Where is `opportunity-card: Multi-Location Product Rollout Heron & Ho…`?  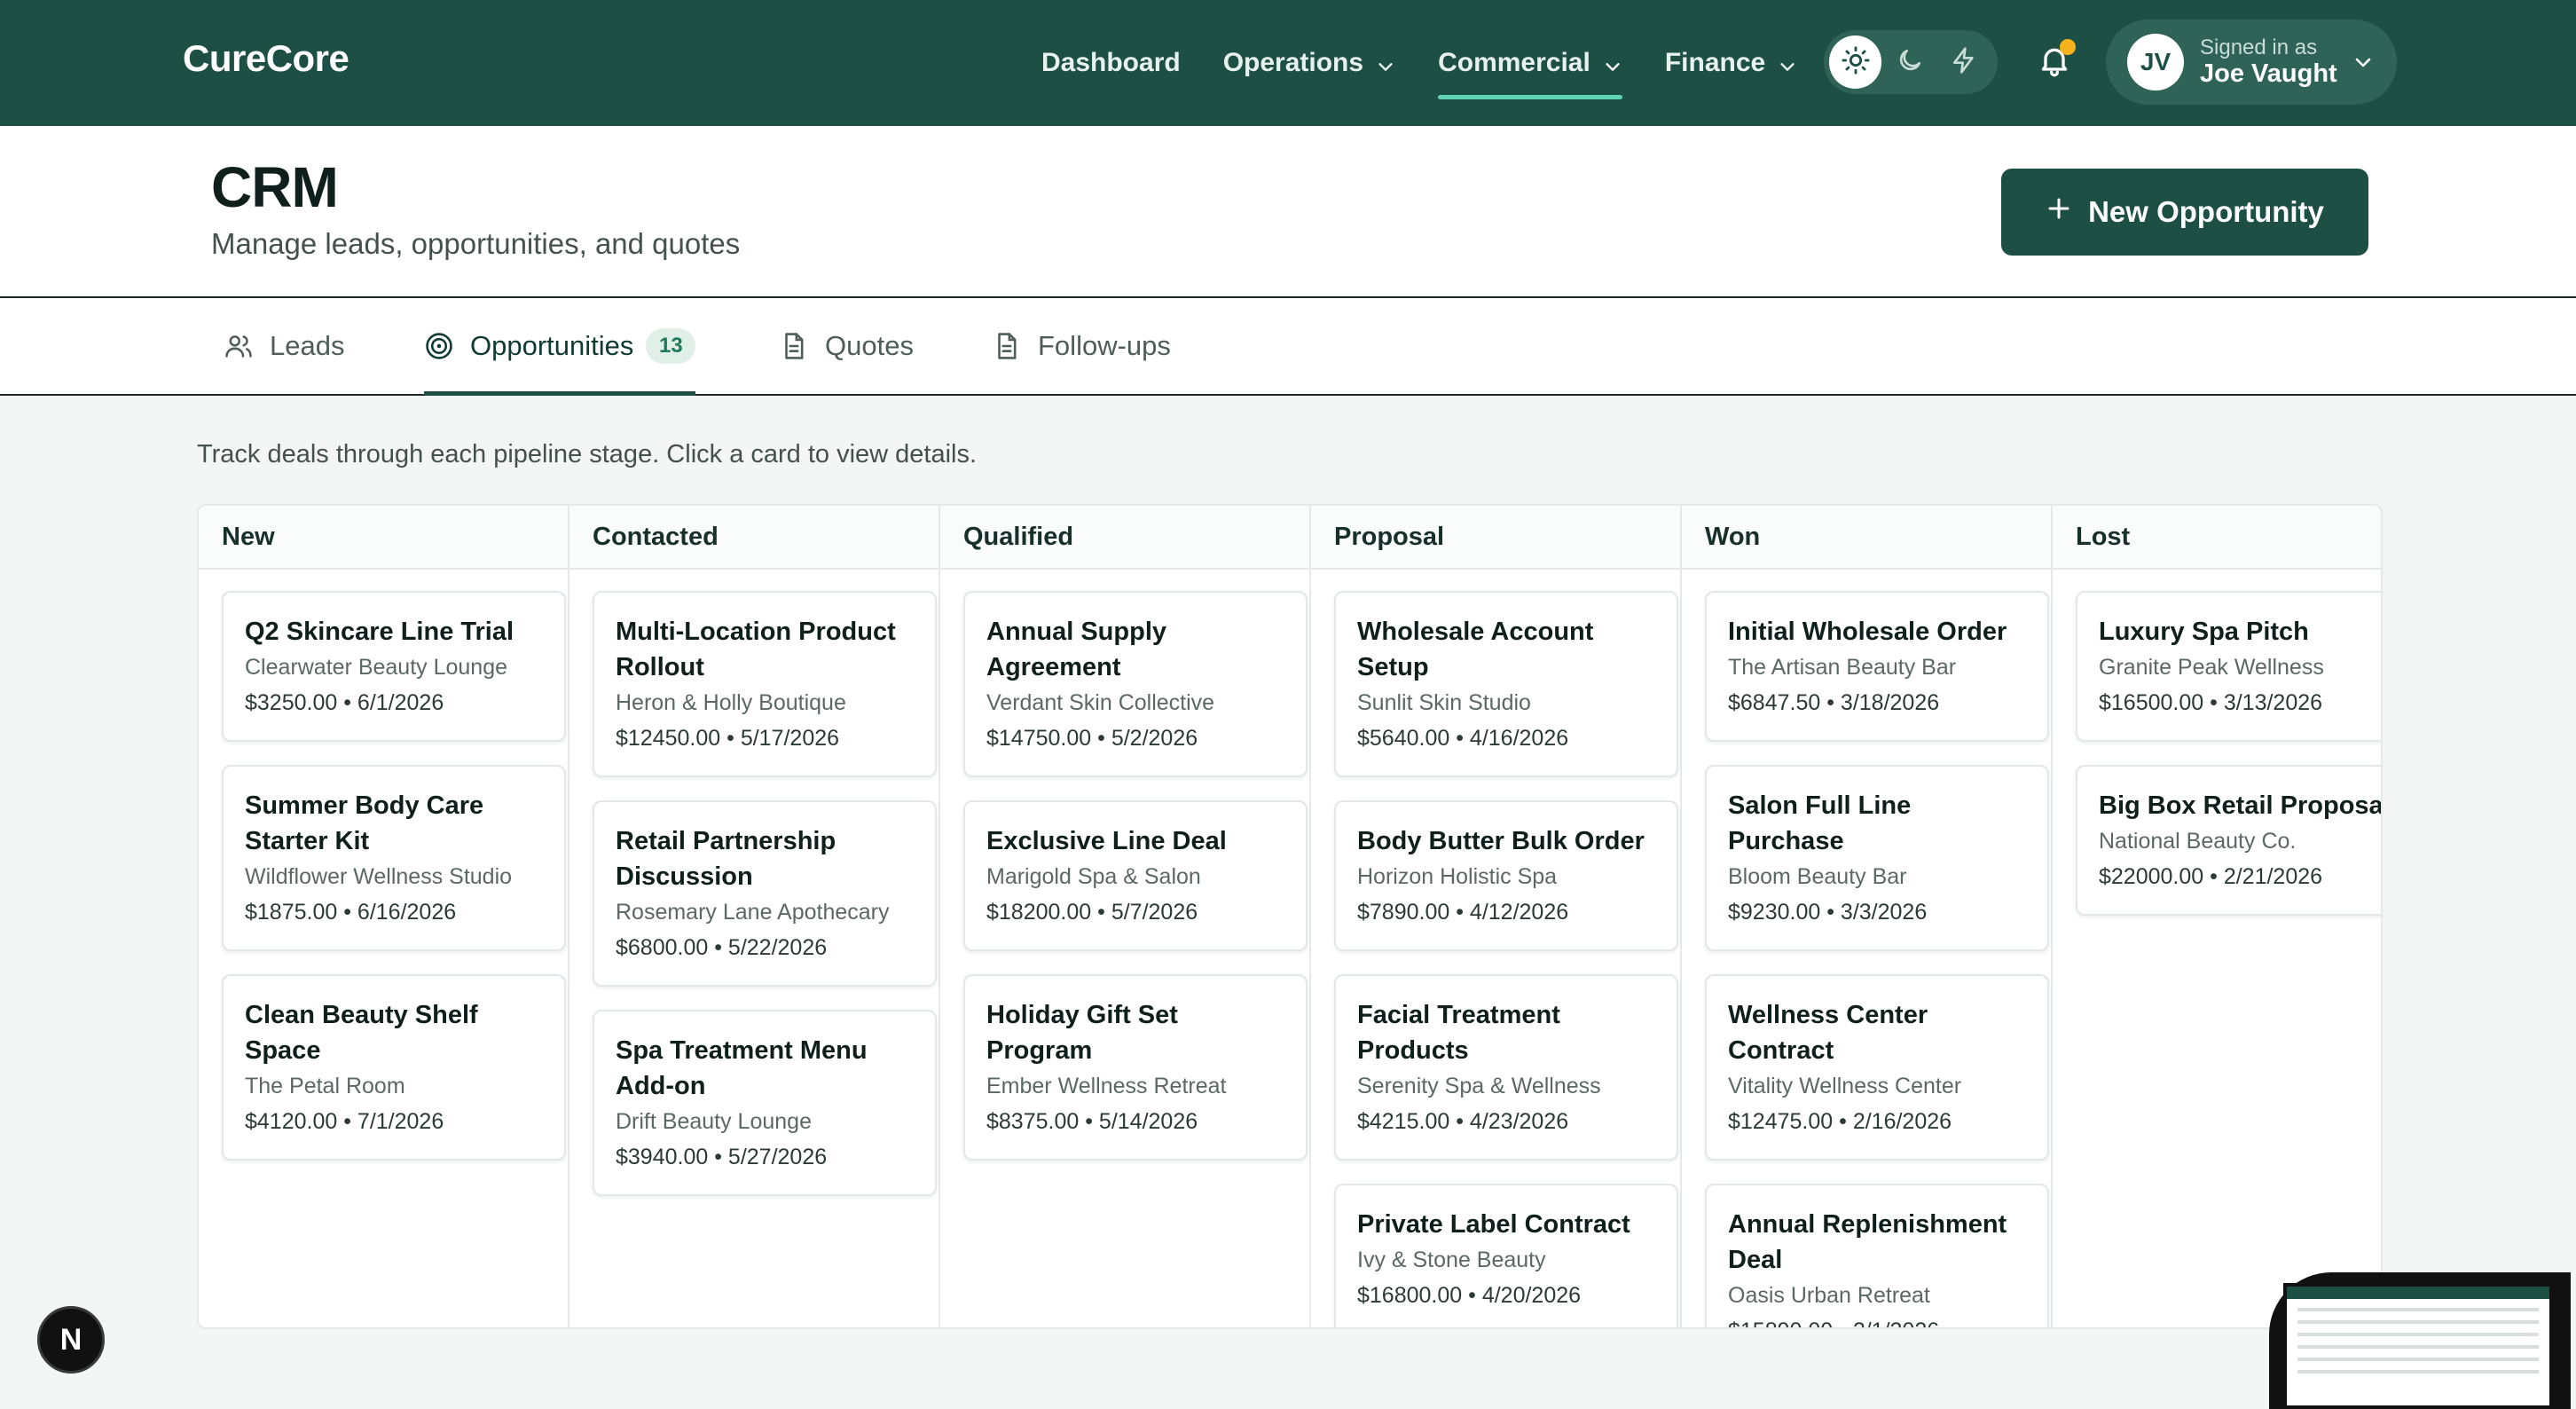 opportunity-card: Multi-Location Product Rollout Heron & Ho… is located at coordinates (765, 684).